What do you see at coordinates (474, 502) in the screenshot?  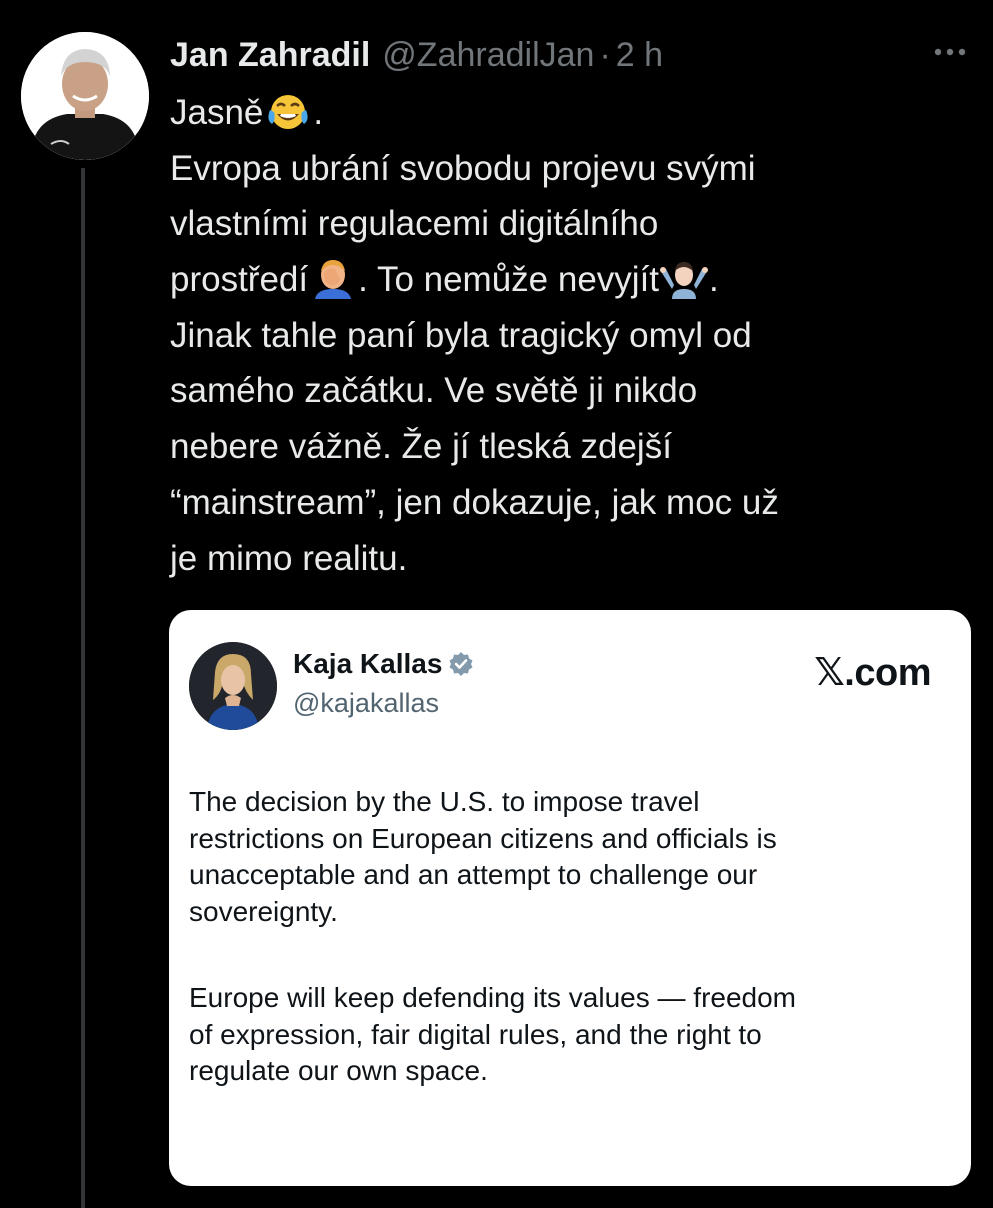 I see `tweet-line: “mainstream”, jen dokazuje, jak moc už` at bounding box center [474, 502].